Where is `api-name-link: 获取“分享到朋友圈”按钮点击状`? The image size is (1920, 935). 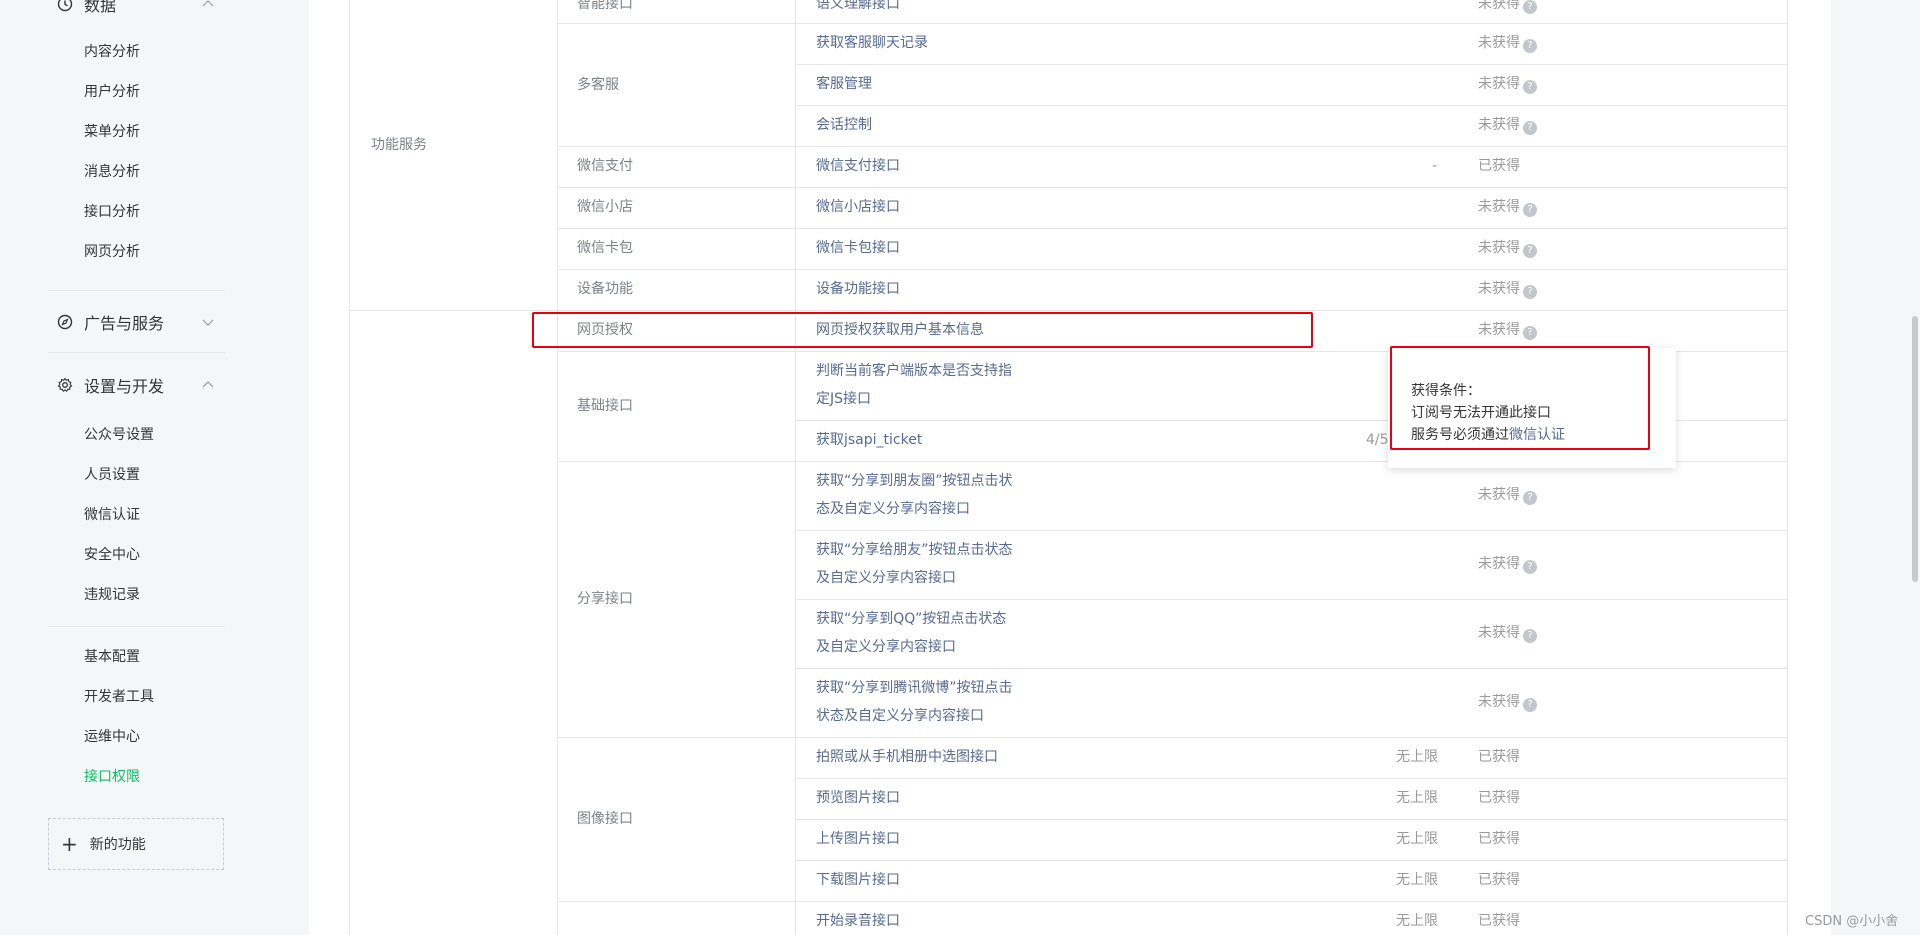 api-name-link: 获取“分享到朋友圈”按钮点击状 is located at coordinates (914, 481).